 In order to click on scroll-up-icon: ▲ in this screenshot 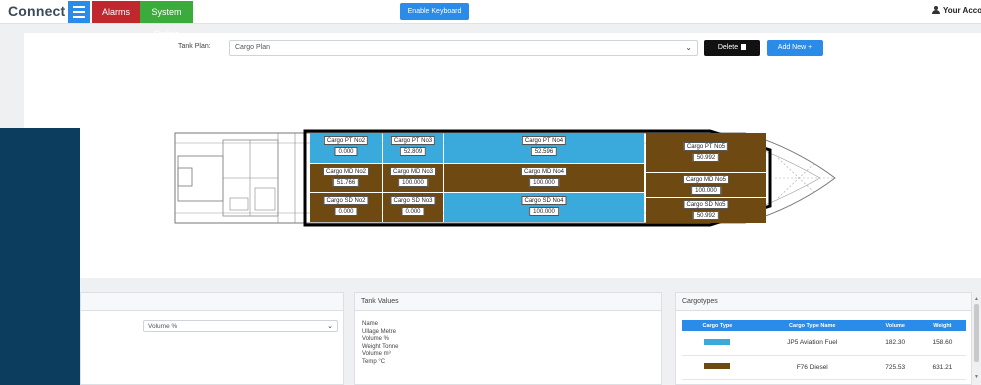, I will do `click(976, 299)`.